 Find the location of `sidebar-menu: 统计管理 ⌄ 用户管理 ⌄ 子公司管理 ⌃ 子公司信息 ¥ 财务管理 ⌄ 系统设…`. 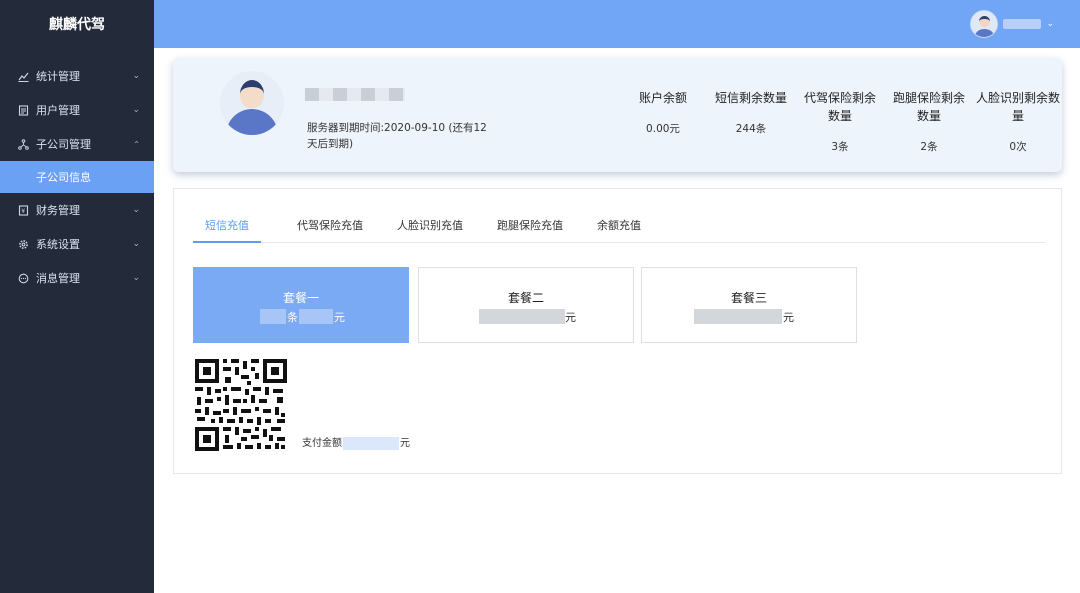

sidebar-menu: 统计管理 ⌄ 用户管理 ⌄ 子公司管理 ⌃ 子公司信息 ¥ 财务管理 ⌄ 系统设… is located at coordinates (77, 177).